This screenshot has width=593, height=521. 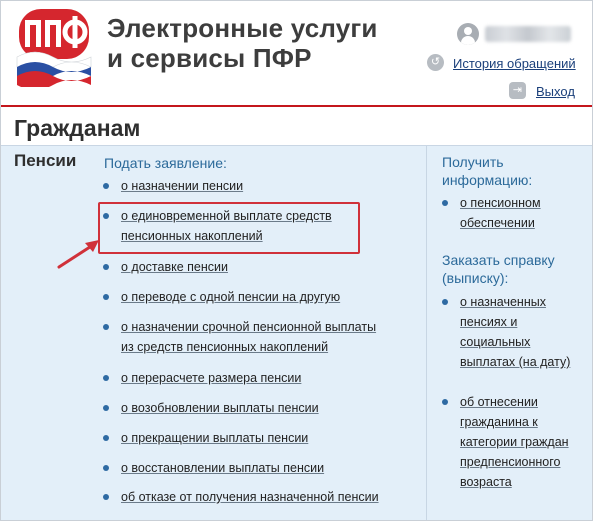 What do you see at coordinates (296, 126) in the screenshot?
I see `section-bar: Гражданам` at bounding box center [296, 126].